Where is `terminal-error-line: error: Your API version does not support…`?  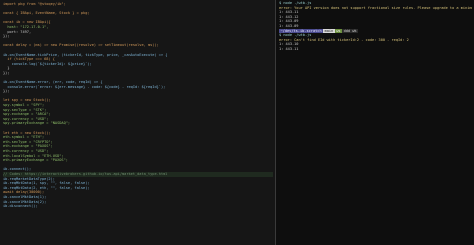 terminal-error-line: error: Your API version does not support… is located at coordinates (375, 7).